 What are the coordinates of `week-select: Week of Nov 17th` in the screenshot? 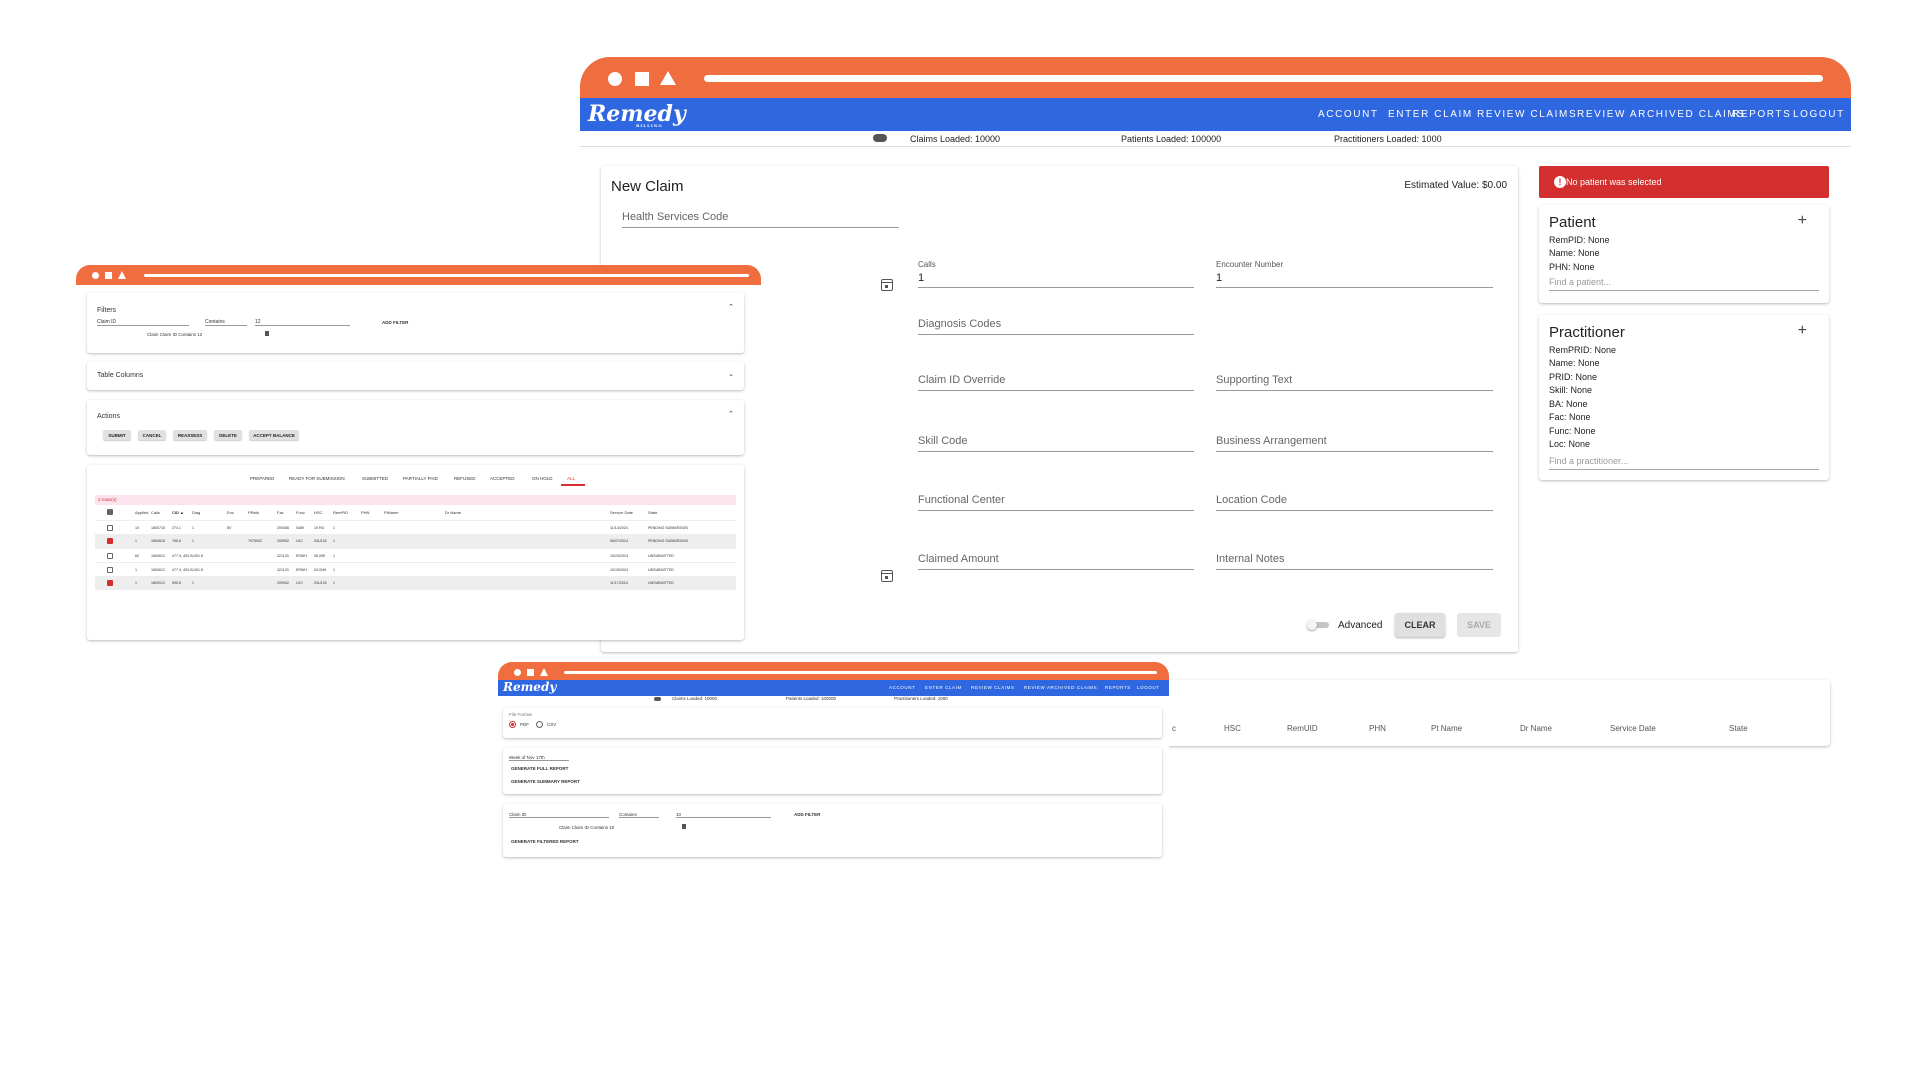 It's located at (539, 758).